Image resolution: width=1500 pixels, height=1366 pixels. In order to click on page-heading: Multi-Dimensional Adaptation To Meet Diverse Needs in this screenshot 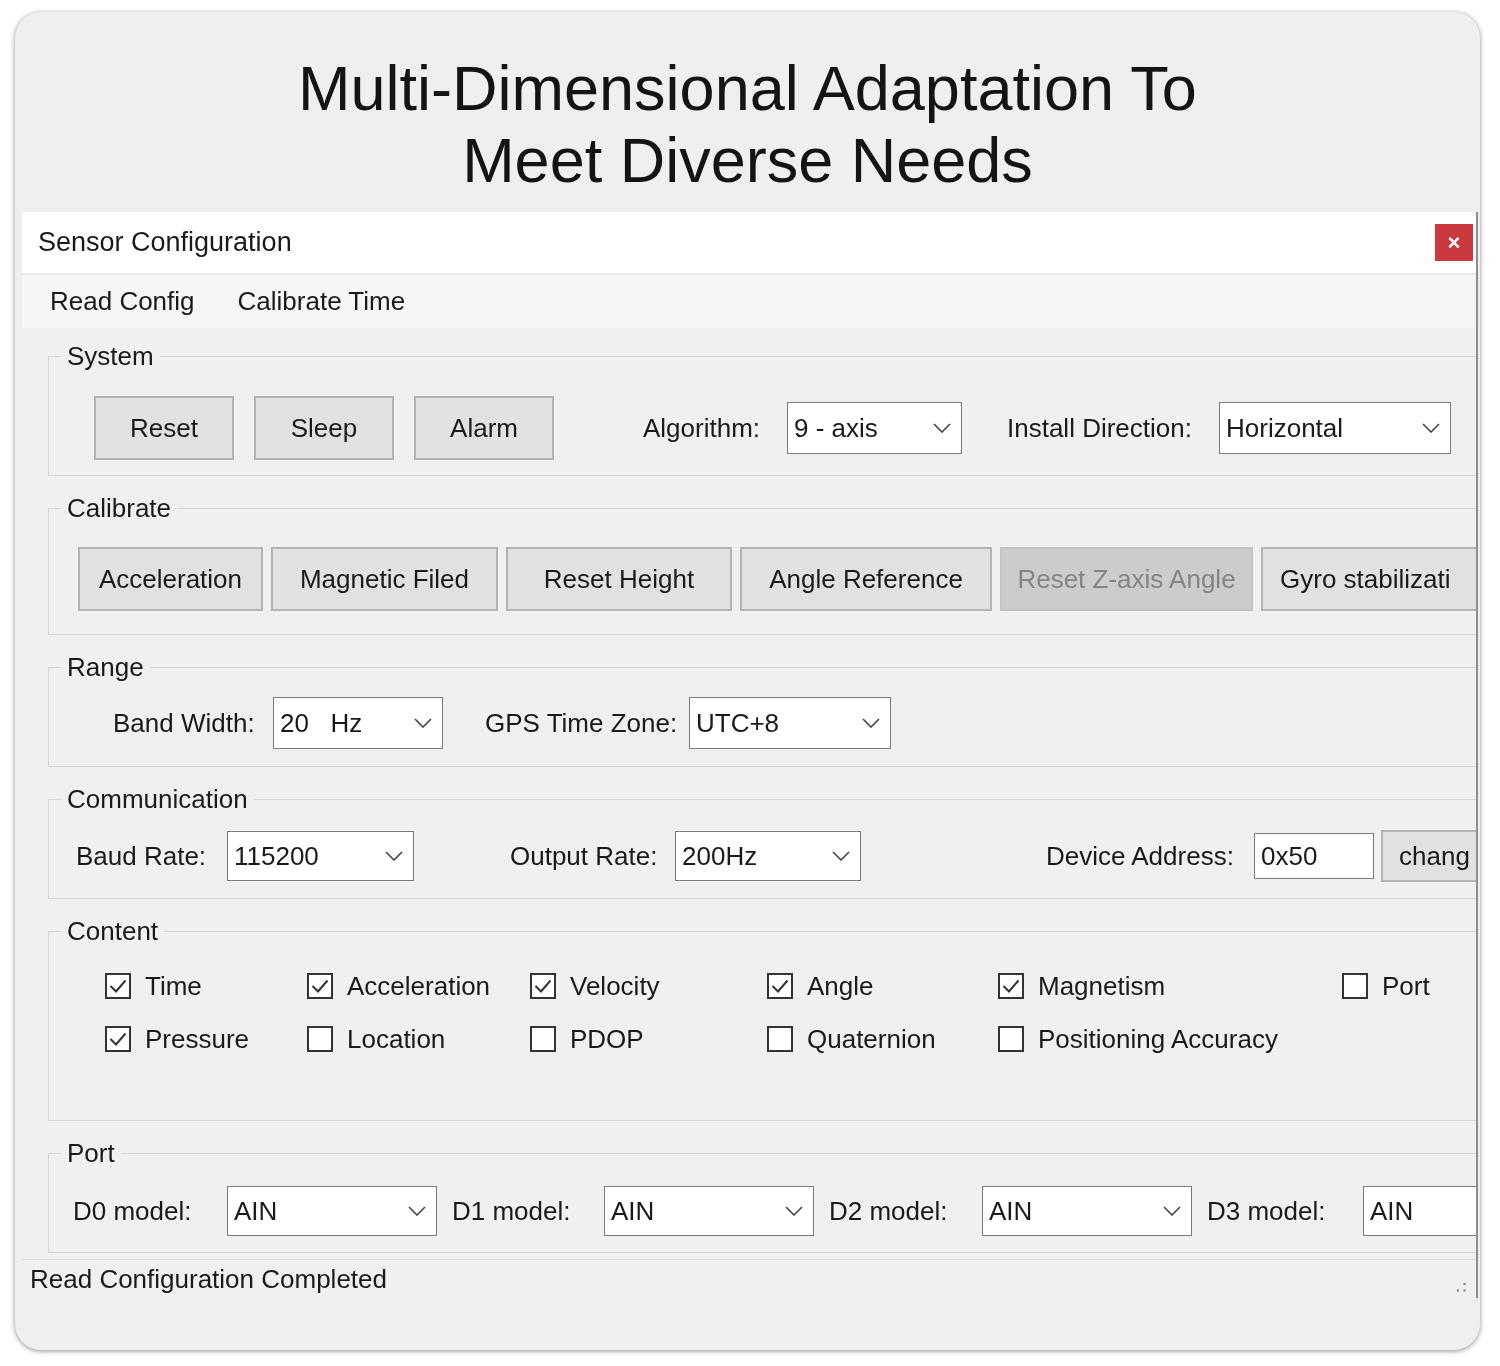, I will do `click(747, 124)`.